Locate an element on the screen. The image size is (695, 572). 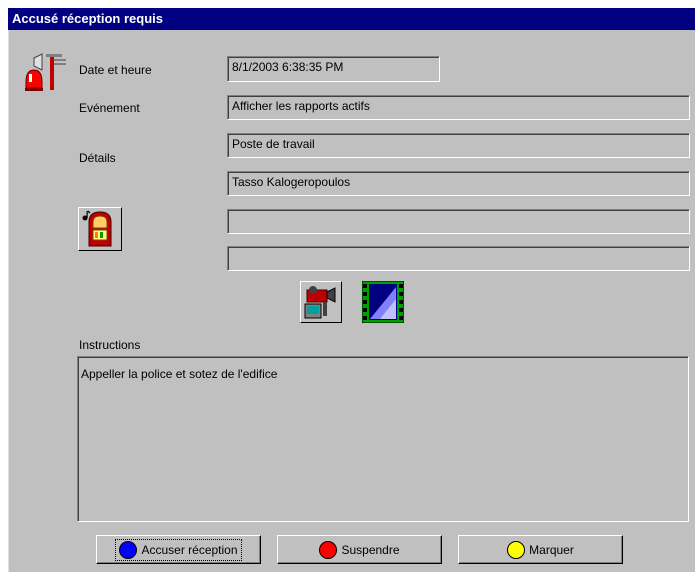
event-label: Evénement is located at coordinates (109, 108).